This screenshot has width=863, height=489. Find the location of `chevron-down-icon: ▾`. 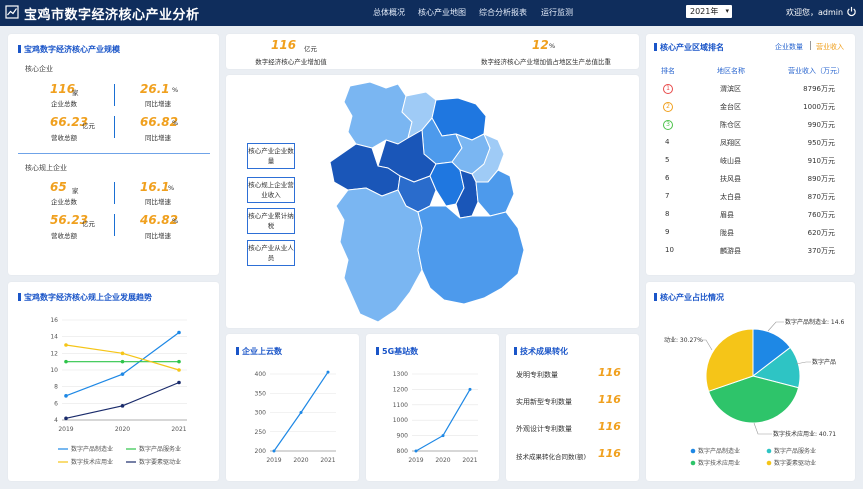

chevron-down-icon: ▾ is located at coordinates (727, 11).